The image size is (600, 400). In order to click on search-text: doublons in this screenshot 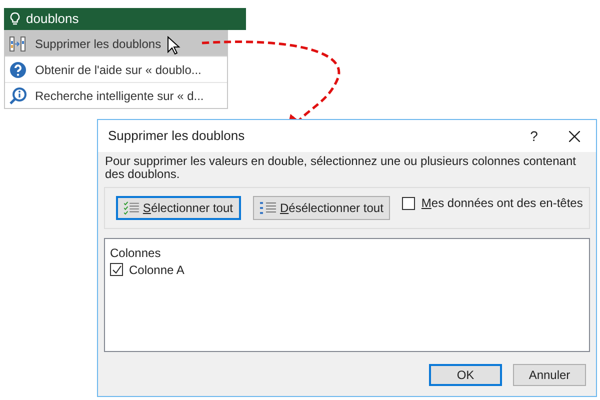, I will do `click(52, 19)`.